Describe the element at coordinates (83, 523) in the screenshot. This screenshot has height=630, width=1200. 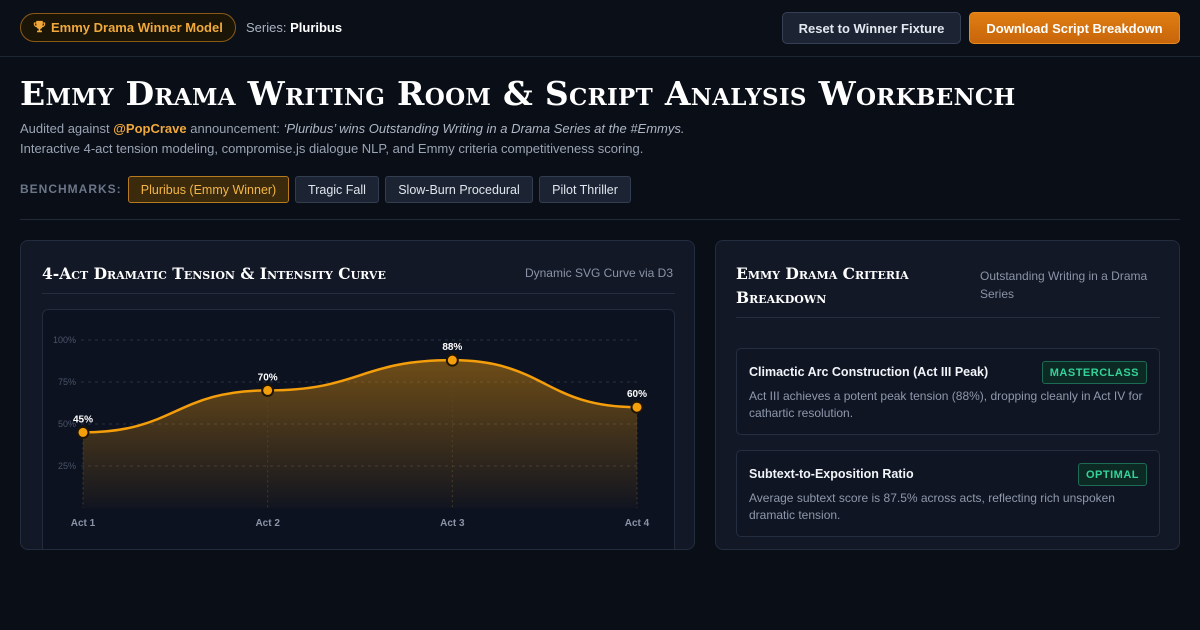
I see `act-axis-label: Act 1` at that location.